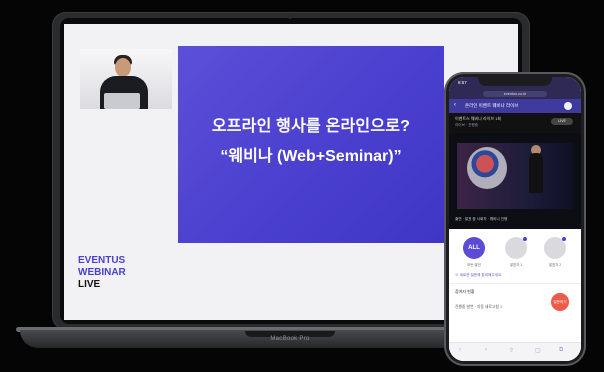 The width and height of the screenshot is (604, 372). What do you see at coordinates (462, 82) in the screenshot?
I see `status-time: 8:57` at bounding box center [462, 82].